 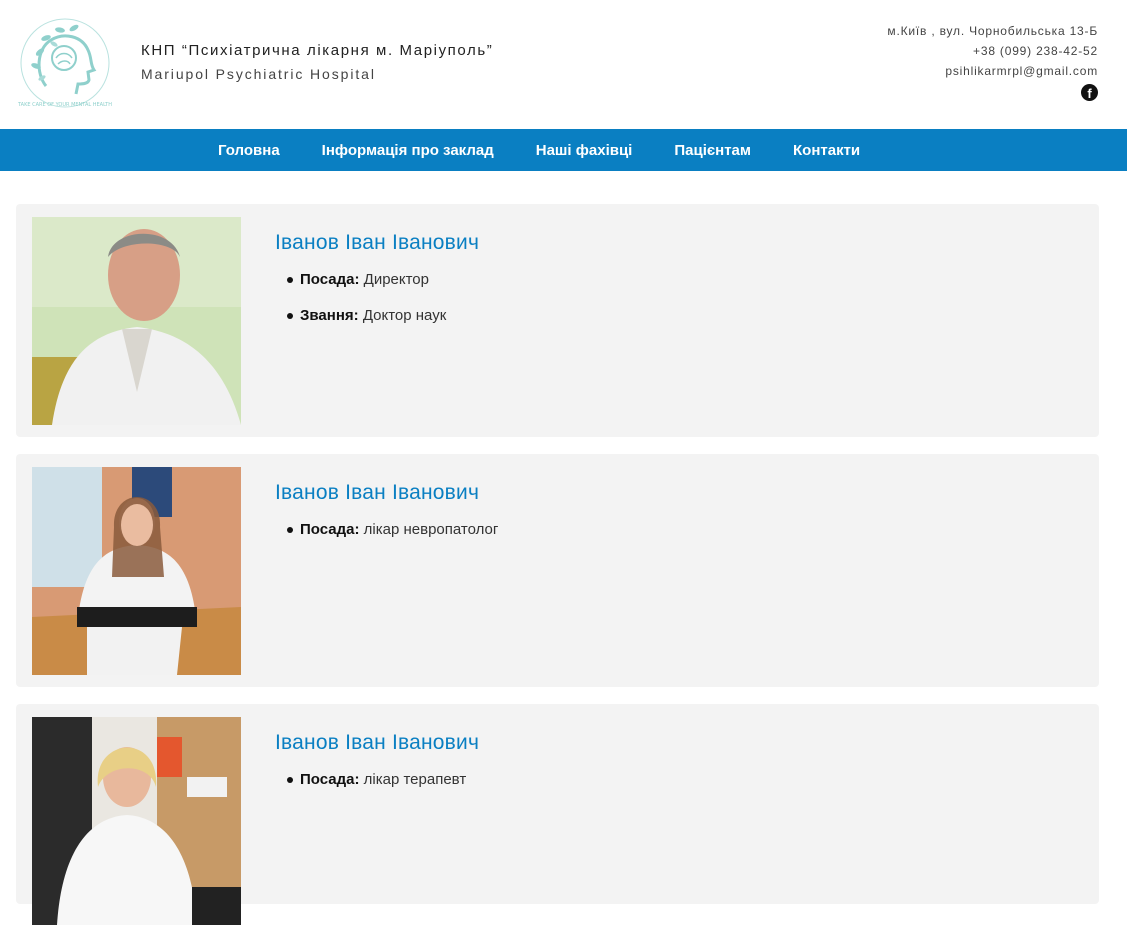 What do you see at coordinates (376, 780) in the screenshot?
I see `staff-position: Посада: лікар терапевт` at bounding box center [376, 780].